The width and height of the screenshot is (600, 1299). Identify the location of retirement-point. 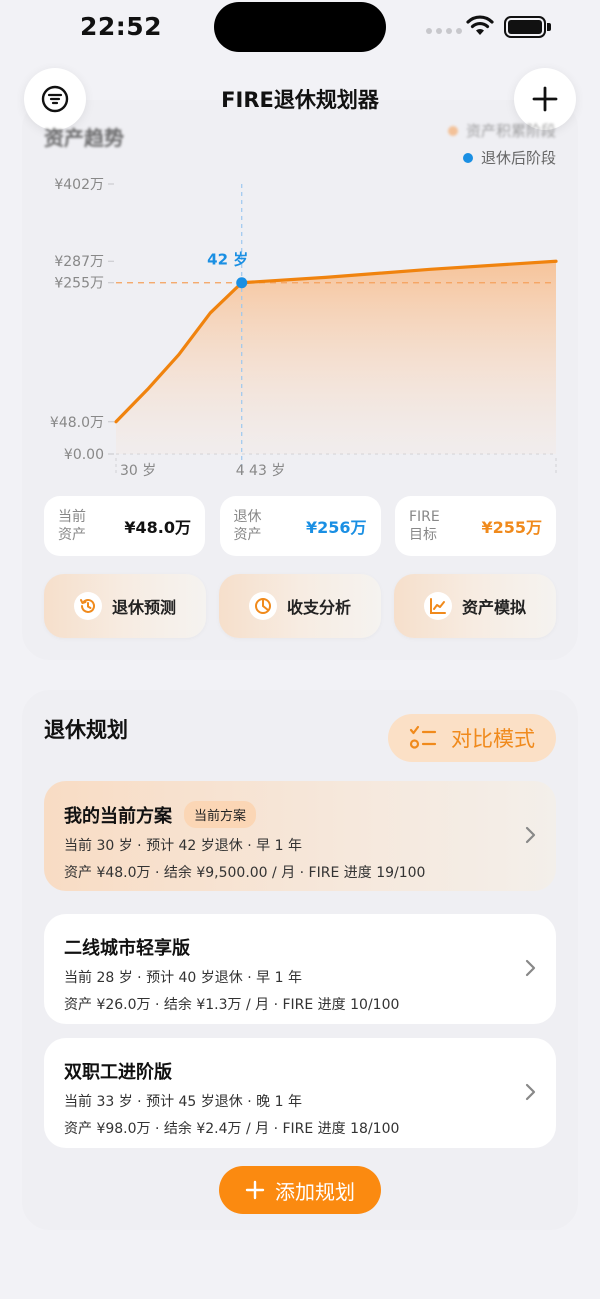
(242, 283).